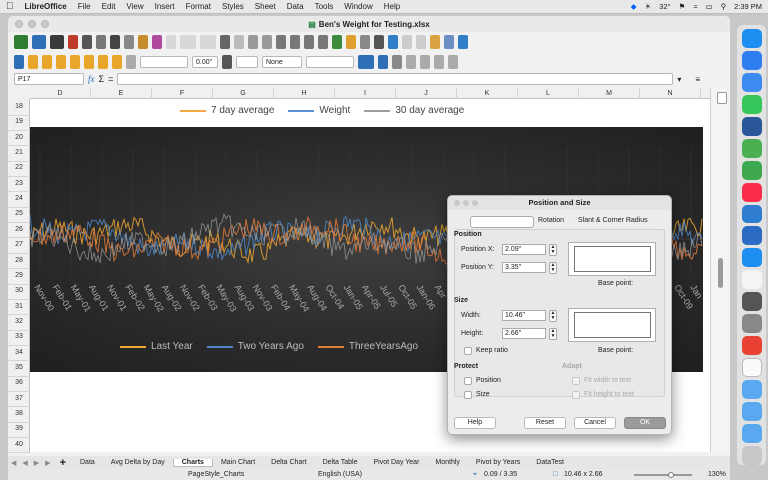  What do you see at coordinates (751, 455) in the screenshot?
I see `trash-icon` at bounding box center [751, 455].